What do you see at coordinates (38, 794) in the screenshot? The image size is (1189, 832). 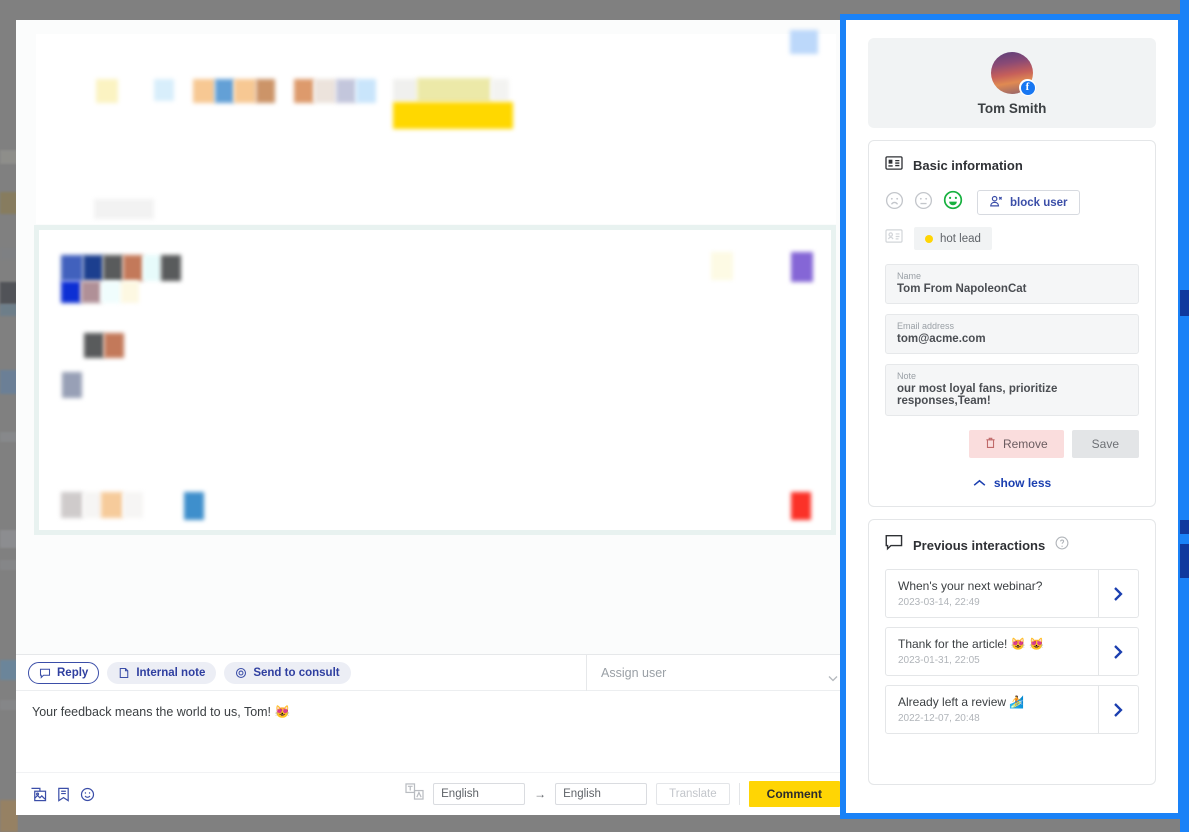 I see `insert-image-icon` at bounding box center [38, 794].